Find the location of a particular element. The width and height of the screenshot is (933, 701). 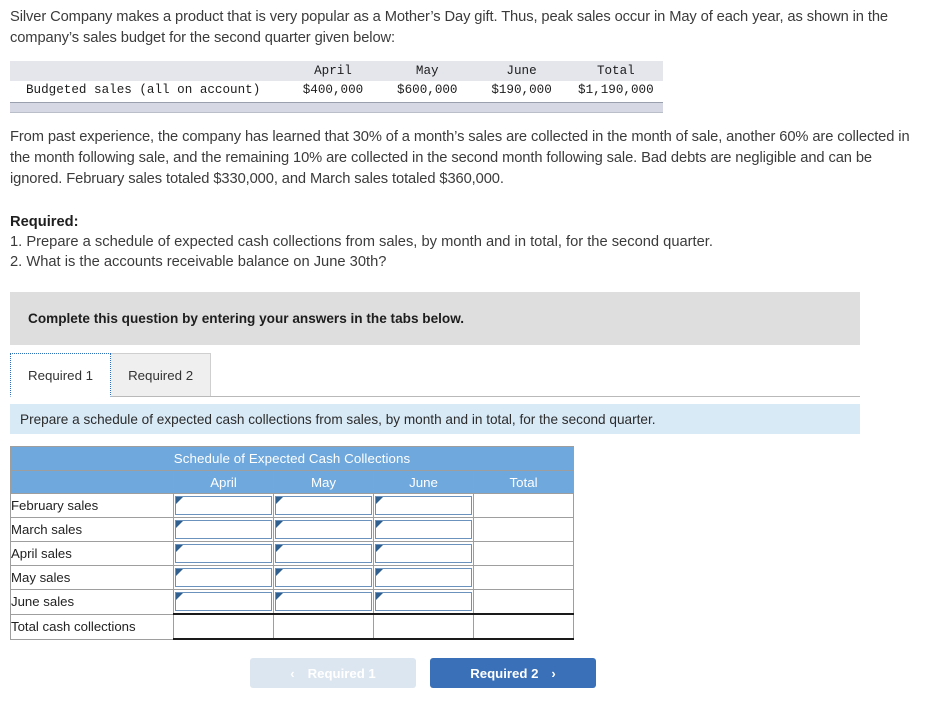

tab-required-2-label: Required 2 is located at coordinates (161, 375).